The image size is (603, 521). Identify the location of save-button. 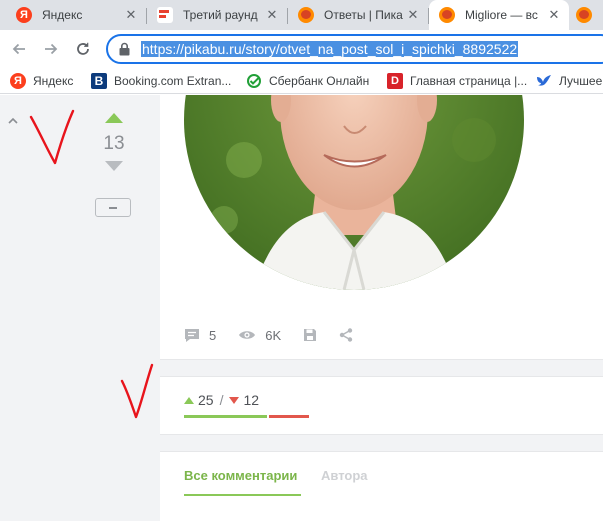
(310, 335).